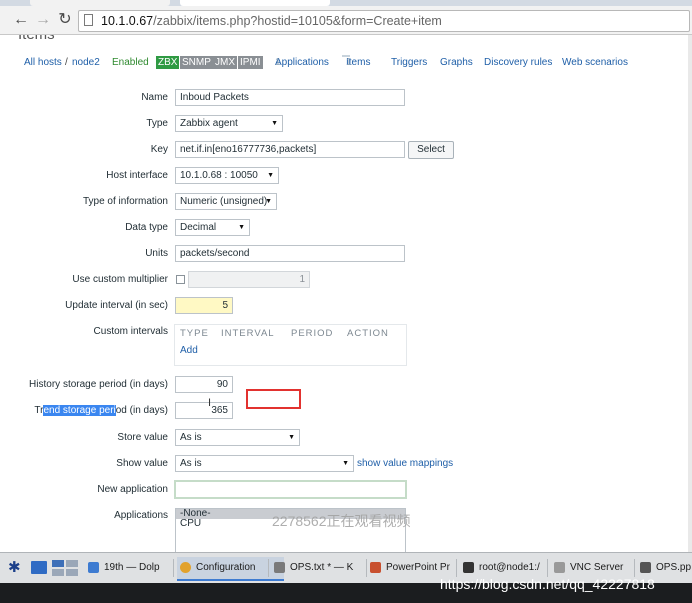 The width and height of the screenshot is (692, 603). I want to click on tab-discovery-rules: Discovery rules, so click(518, 63).